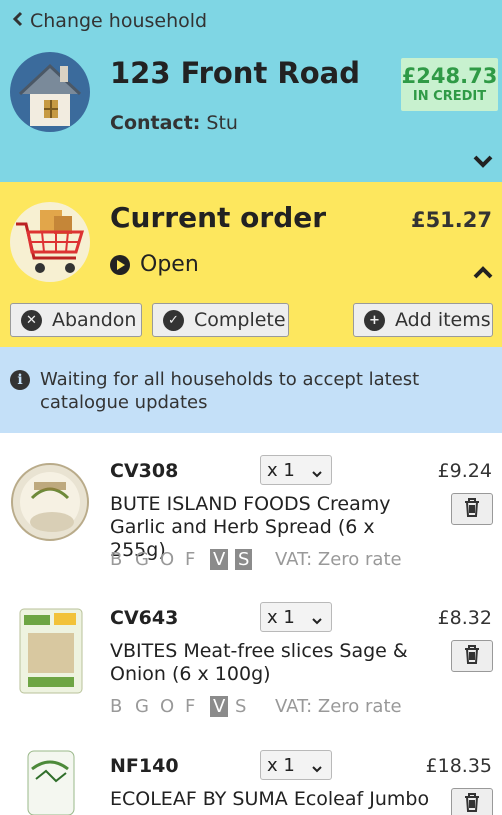  What do you see at coordinates (222, 123) in the screenshot?
I see `contact-name: Stu` at bounding box center [222, 123].